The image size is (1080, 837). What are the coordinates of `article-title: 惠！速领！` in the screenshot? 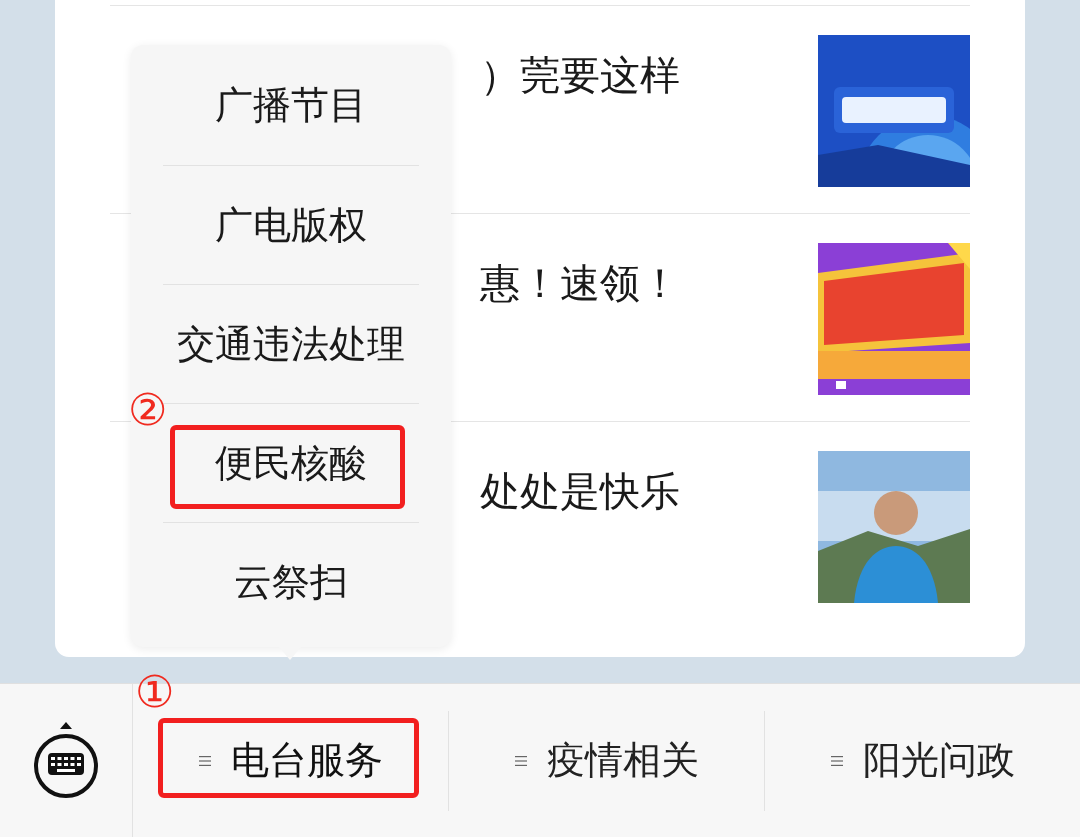 It's located at (580, 283).